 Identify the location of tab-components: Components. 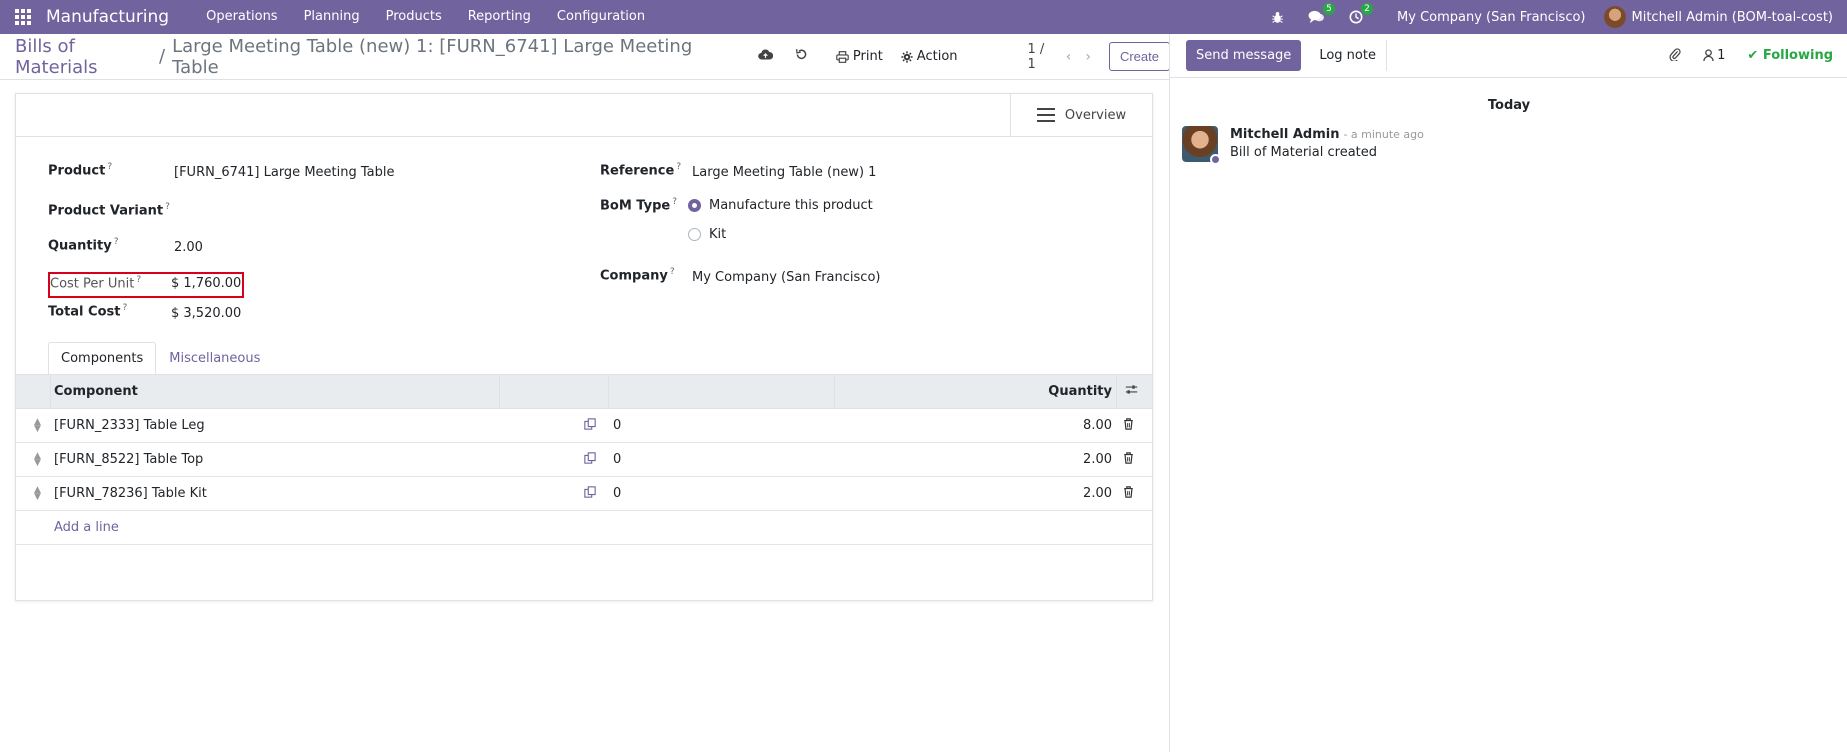
(102, 358).